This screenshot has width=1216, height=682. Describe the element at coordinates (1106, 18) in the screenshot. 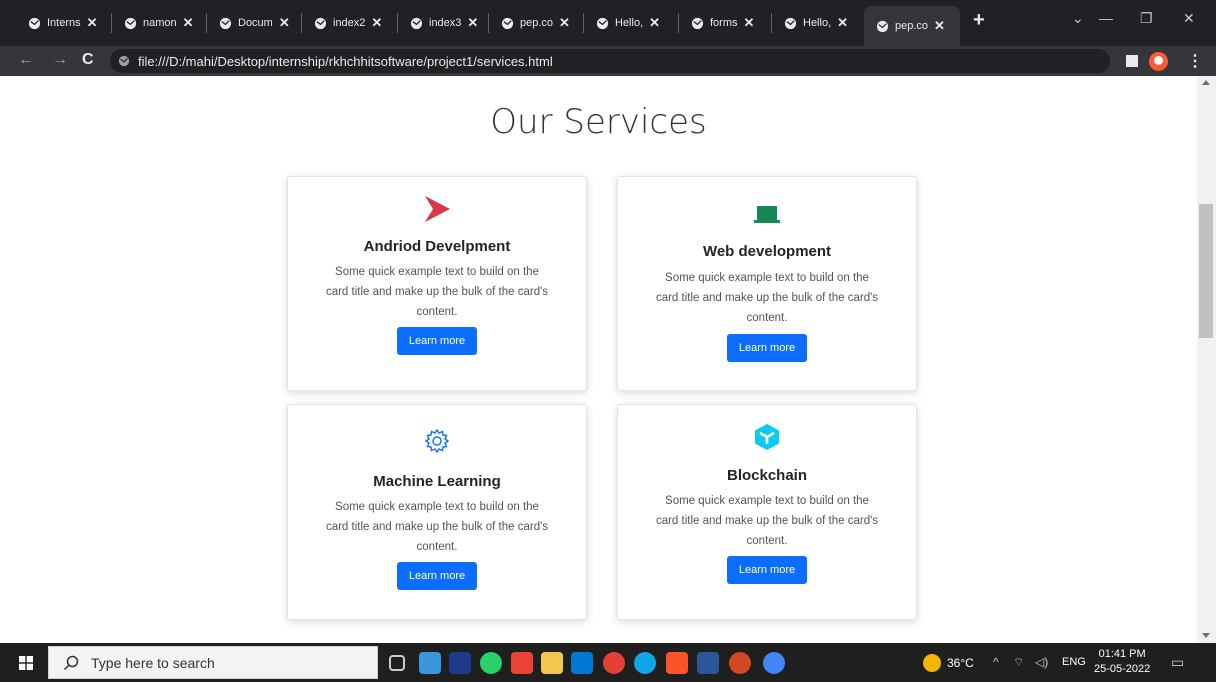

I see `minimize-window-icon: —` at that location.